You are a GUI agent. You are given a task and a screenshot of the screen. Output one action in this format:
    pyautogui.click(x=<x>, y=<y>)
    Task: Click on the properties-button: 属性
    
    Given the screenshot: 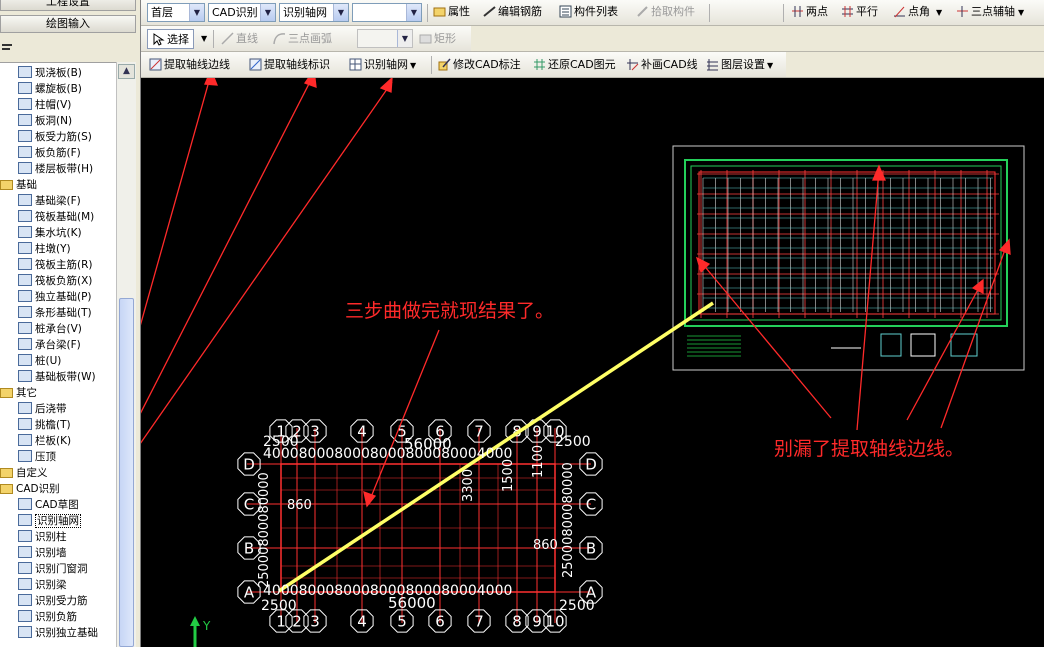 What is the action you would take?
    pyautogui.click(x=451, y=12)
    